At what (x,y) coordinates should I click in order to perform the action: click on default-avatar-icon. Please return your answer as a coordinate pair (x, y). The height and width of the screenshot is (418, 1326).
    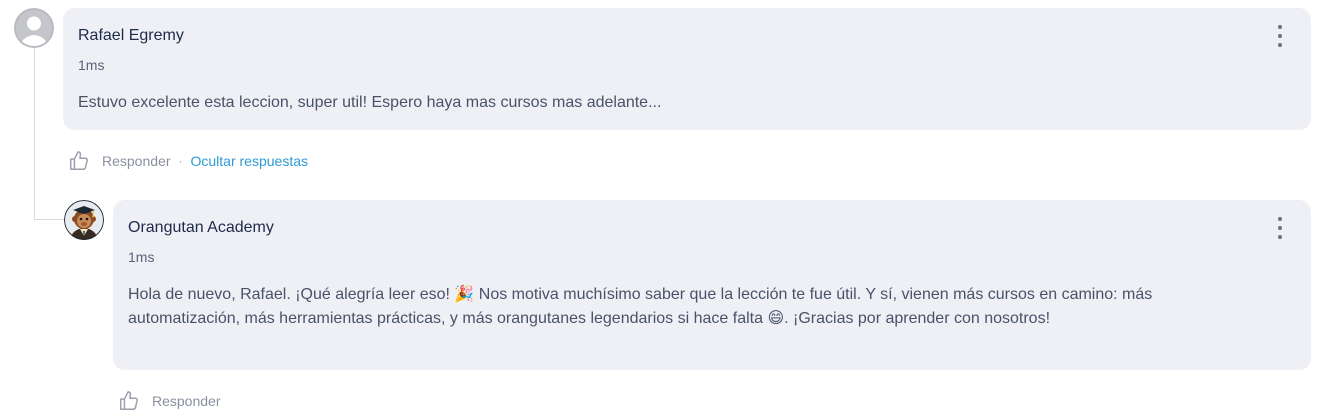
    Looking at the image, I should click on (34, 28).